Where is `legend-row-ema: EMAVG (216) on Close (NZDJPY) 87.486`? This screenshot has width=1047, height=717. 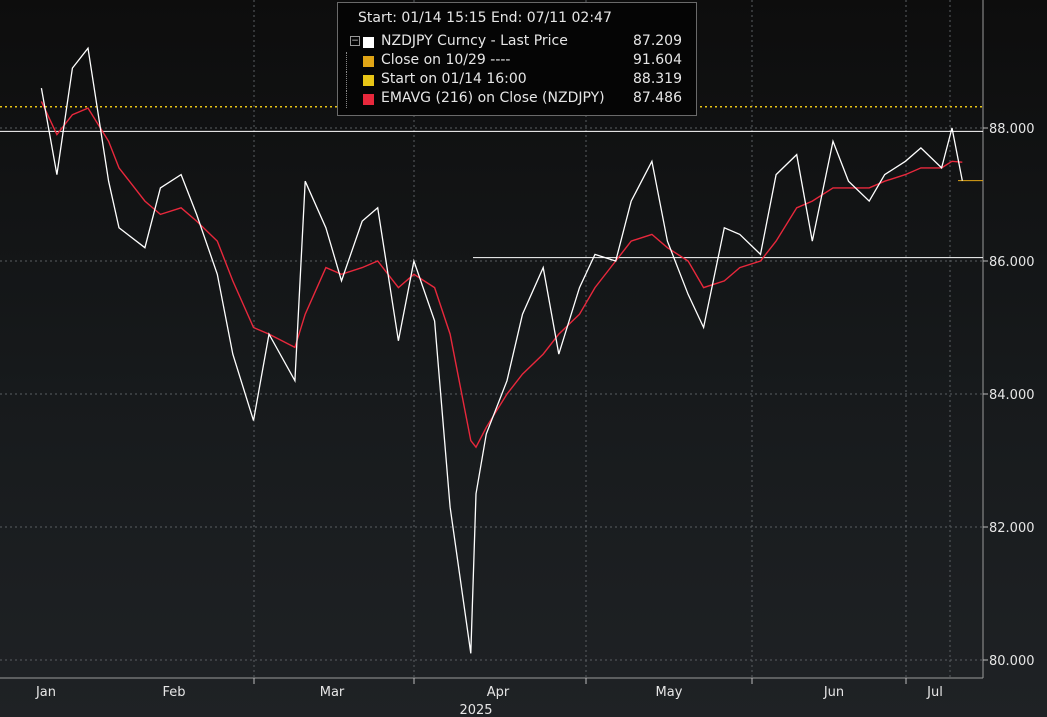
legend-row-ema: EMAVG (216) on Close (NZDJPY) 87.486 is located at coordinates (518, 99).